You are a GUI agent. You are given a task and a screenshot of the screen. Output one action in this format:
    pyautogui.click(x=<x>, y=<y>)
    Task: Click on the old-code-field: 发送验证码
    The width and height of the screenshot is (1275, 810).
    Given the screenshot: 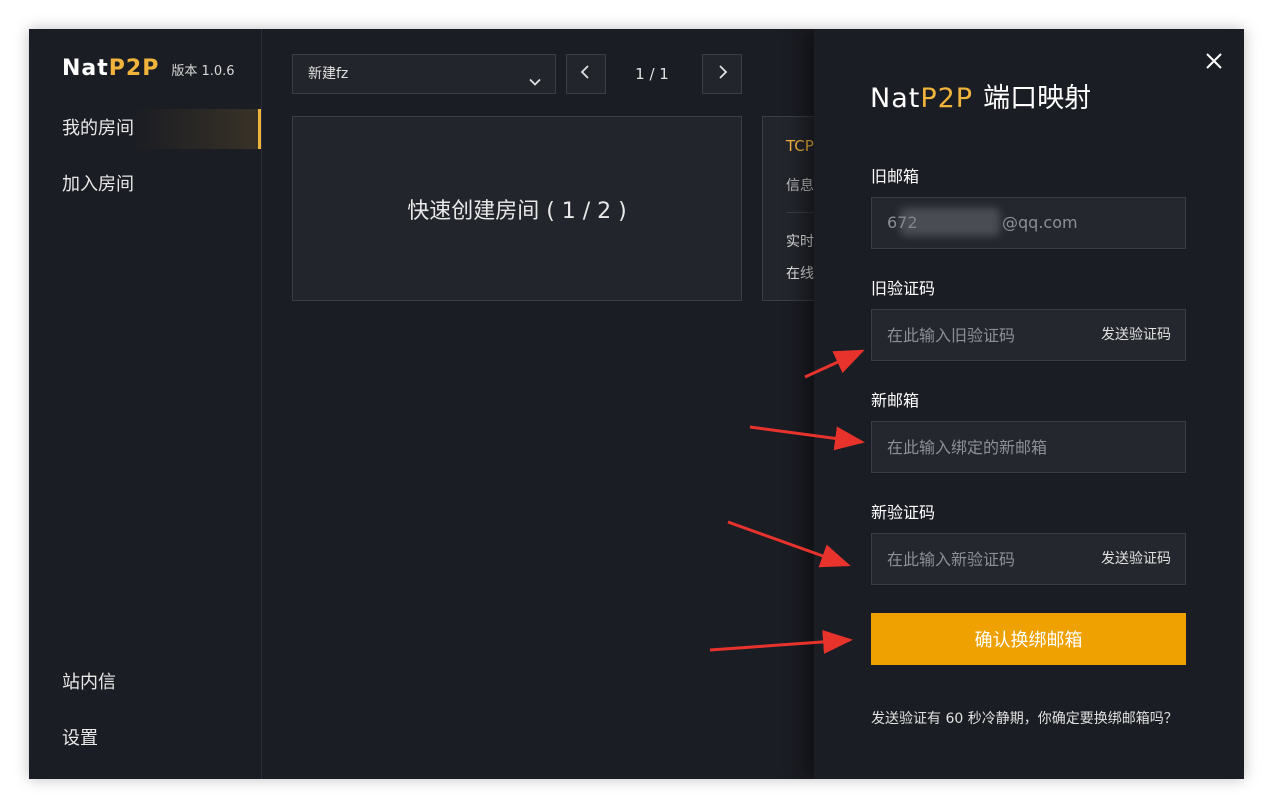 What is the action you would take?
    pyautogui.click(x=1028, y=335)
    